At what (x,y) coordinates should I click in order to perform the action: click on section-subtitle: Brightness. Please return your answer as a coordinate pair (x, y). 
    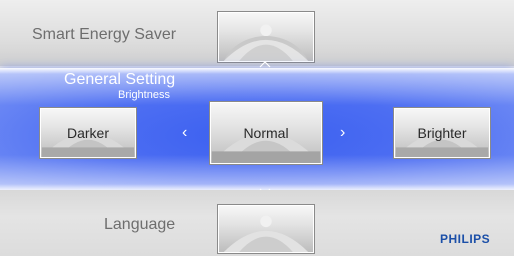
    Looking at the image, I should click on (144, 95).